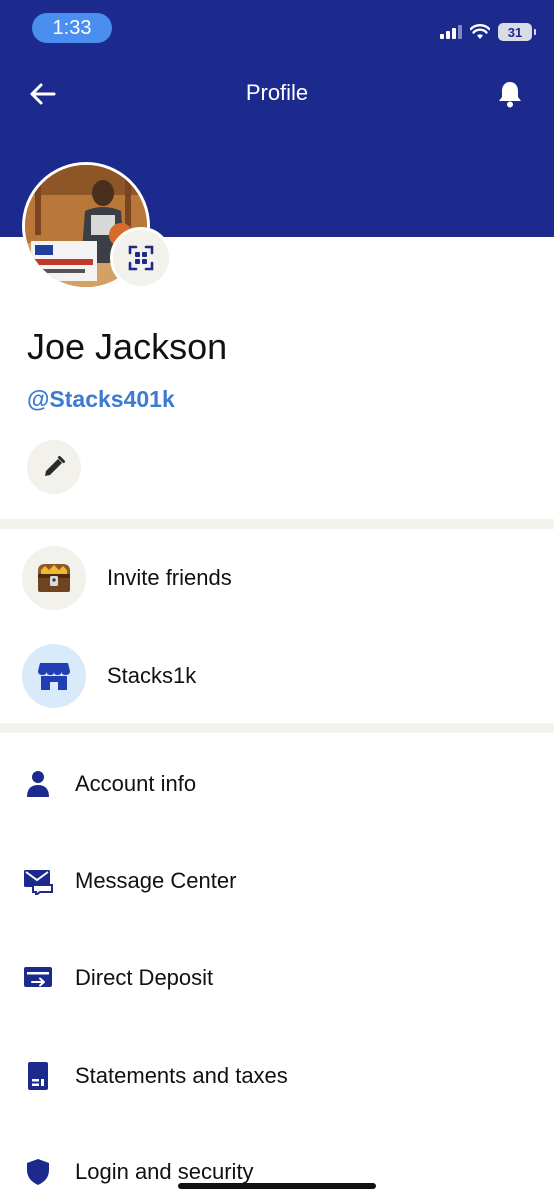  I want to click on list-item-stacks1k: Stacks1k, so click(277, 676).